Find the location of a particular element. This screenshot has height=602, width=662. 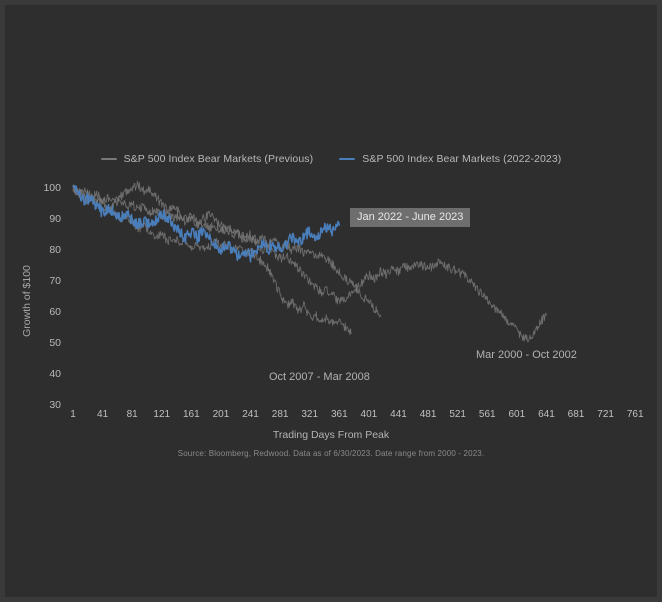

y-axis-title: Growth of $100 is located at coordinates (26, 301).